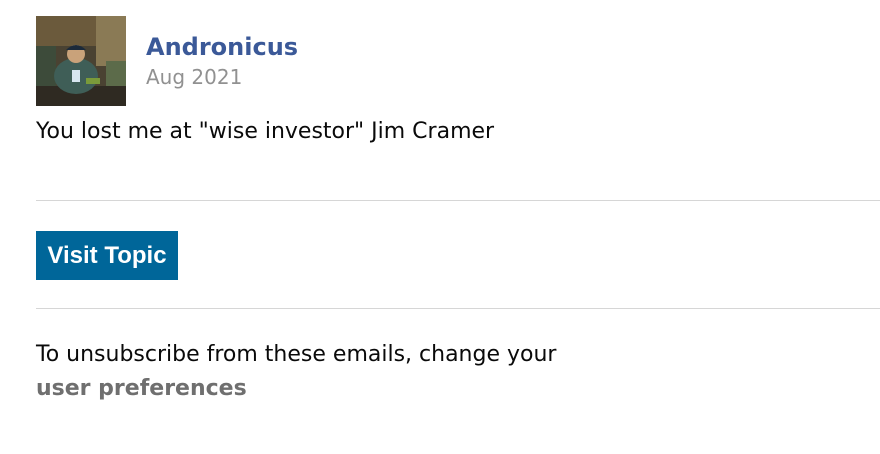 This screenshot has width=880, height=454. I want to click on post-date: Aug 2021, so click(194, 77).